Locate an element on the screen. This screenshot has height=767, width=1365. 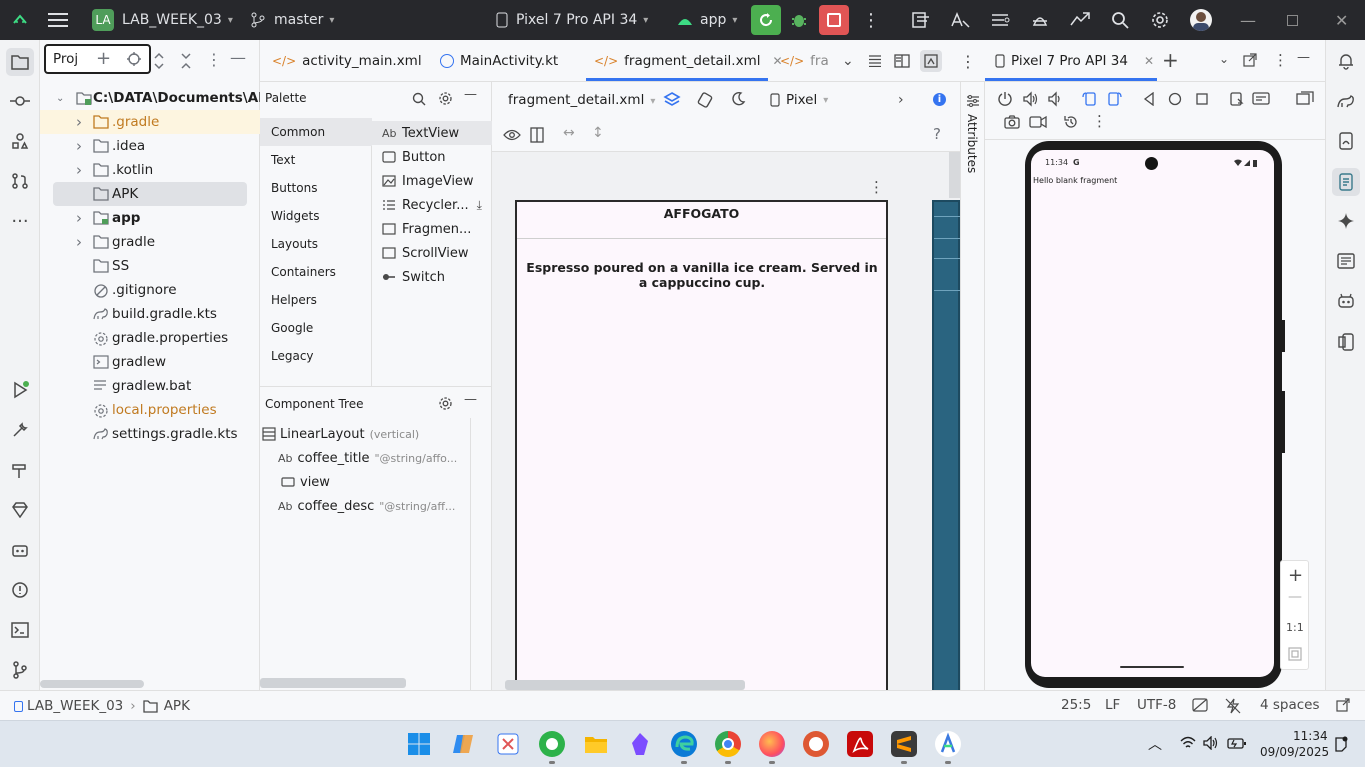
tree-item: gradle.properties is located at coordinates (150, 338).